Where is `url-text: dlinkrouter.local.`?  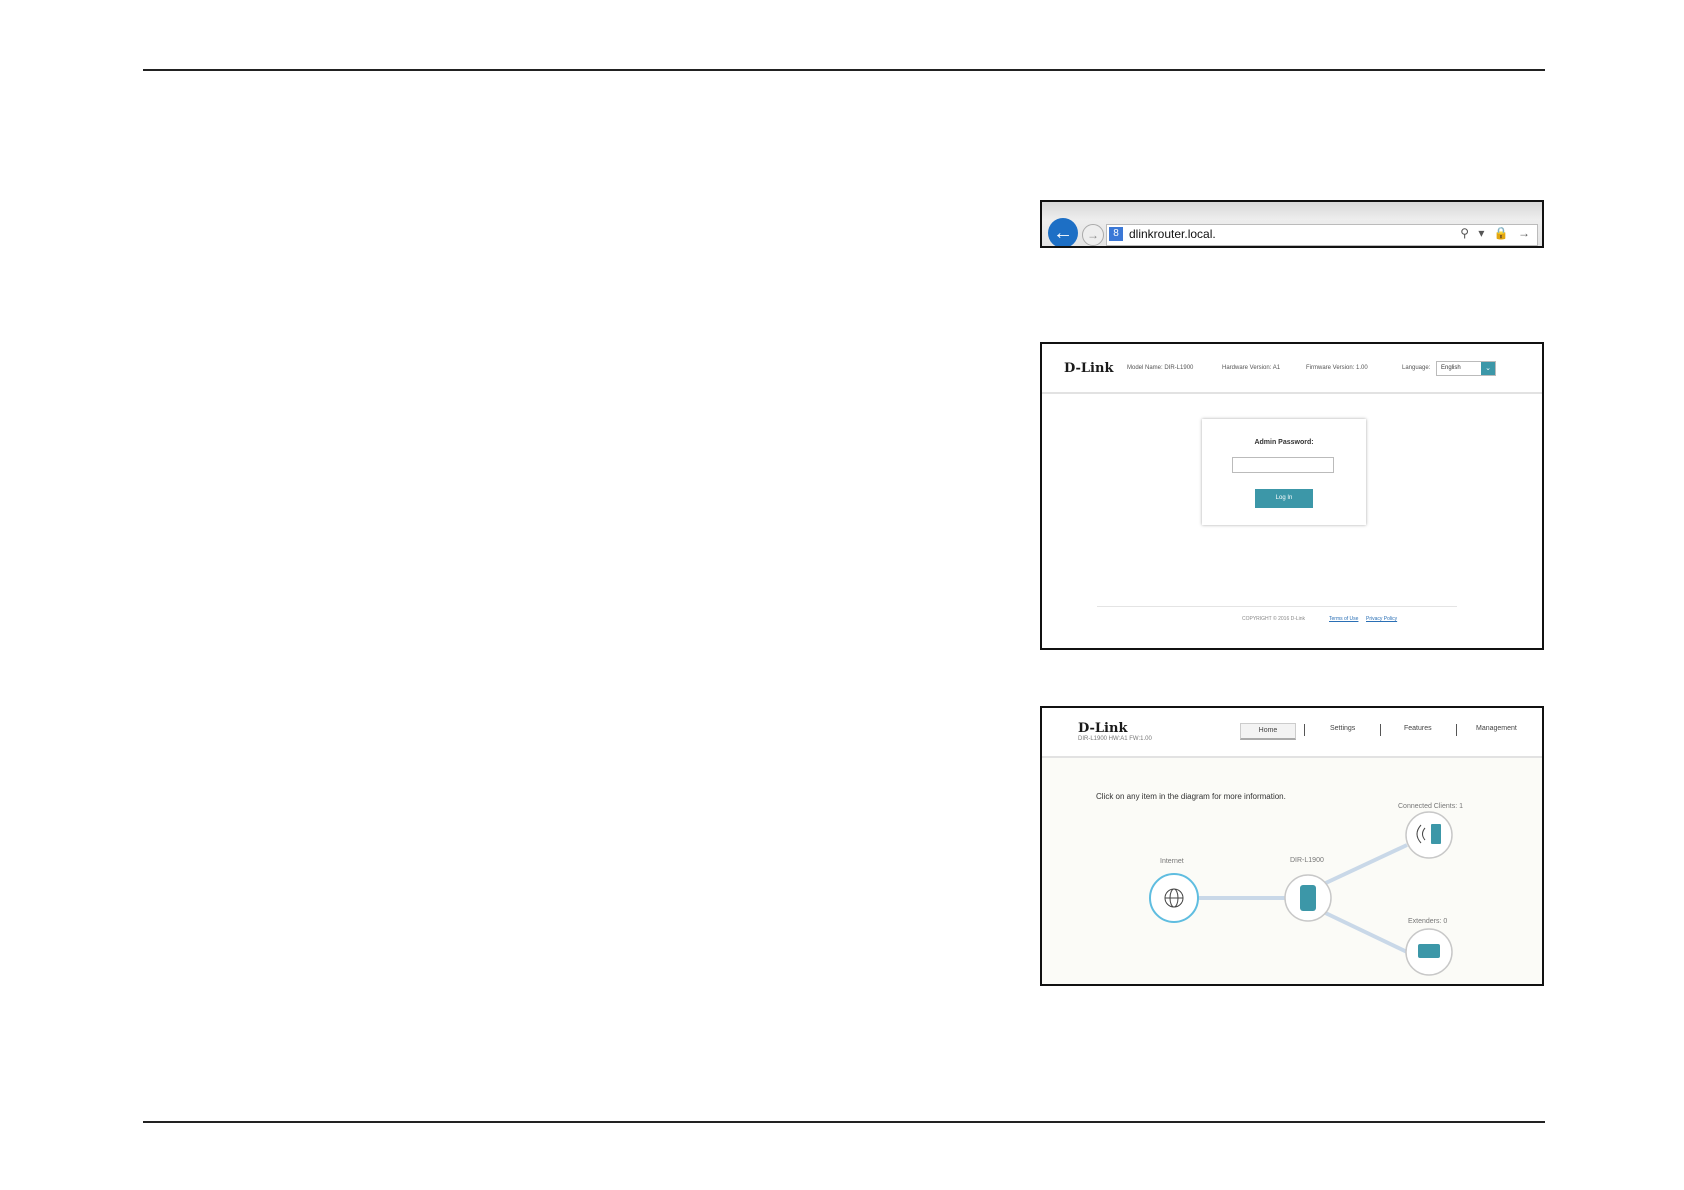
url-text: dlinkrouter.local. is located at coordinates (1172, 234).